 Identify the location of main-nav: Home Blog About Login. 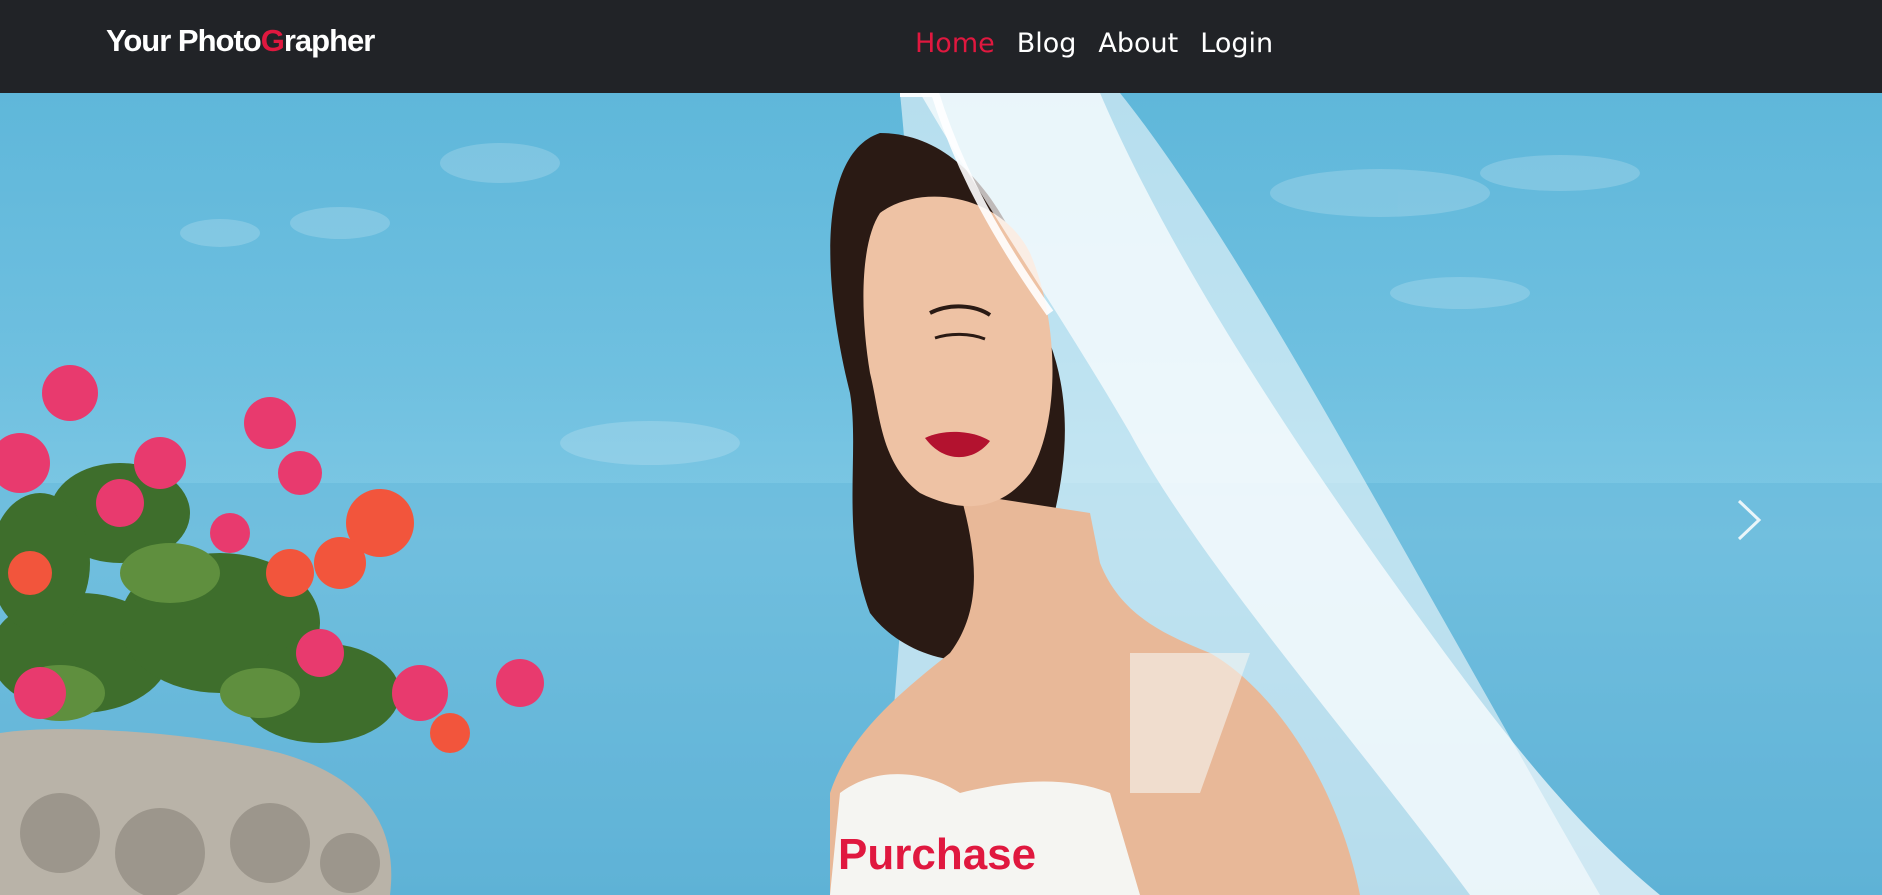
(1094, 43).